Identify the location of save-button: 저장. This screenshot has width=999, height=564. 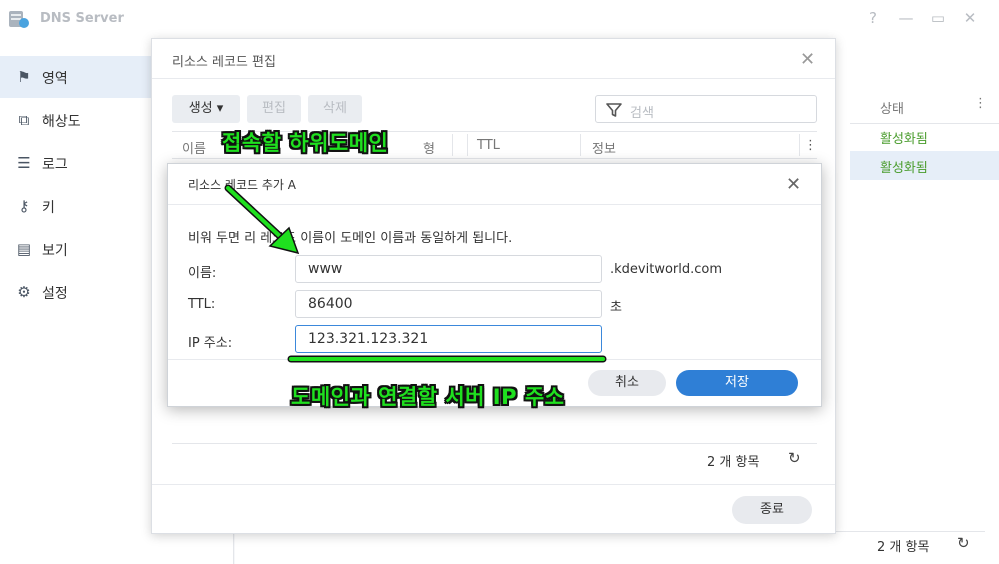
(737, 383).